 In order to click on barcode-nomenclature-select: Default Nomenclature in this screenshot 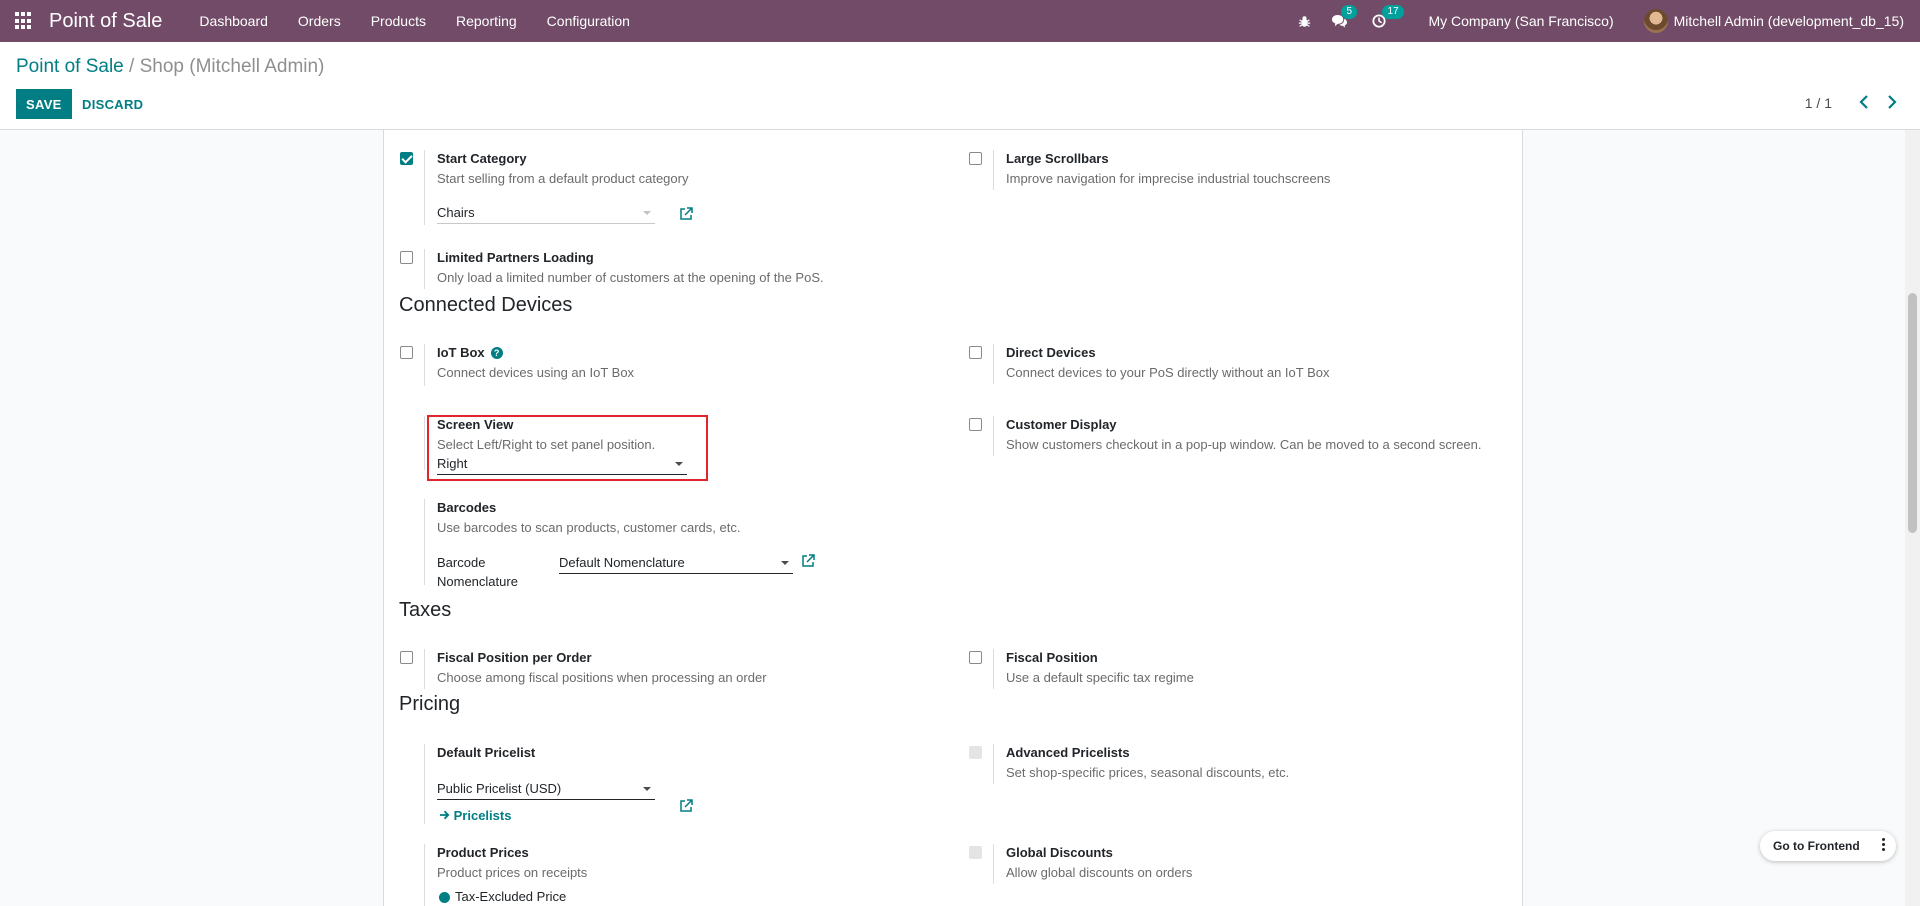, I will do `click(676, 564)`.